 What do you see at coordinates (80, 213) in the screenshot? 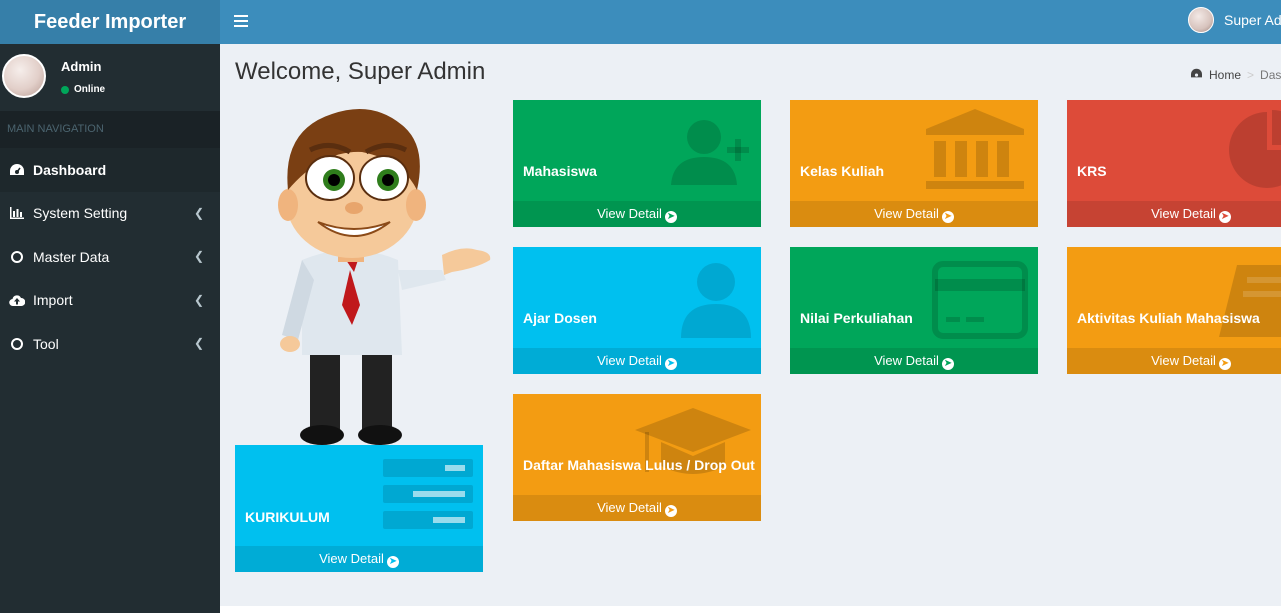
I see `sidebar-item-label: System Setting` at bounding box center [80, 213].